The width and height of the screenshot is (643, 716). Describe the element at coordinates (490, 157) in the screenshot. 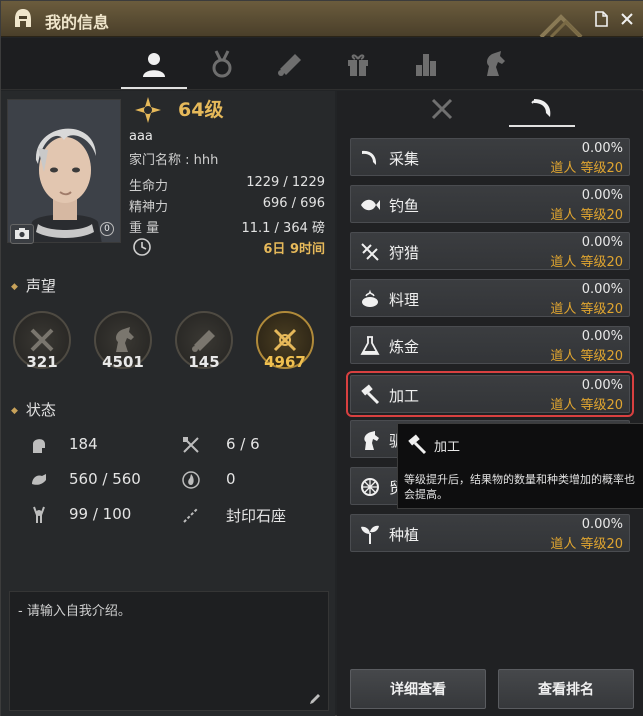

I see `skill-row: 采集 0.00% 道人 等级20` at that location.